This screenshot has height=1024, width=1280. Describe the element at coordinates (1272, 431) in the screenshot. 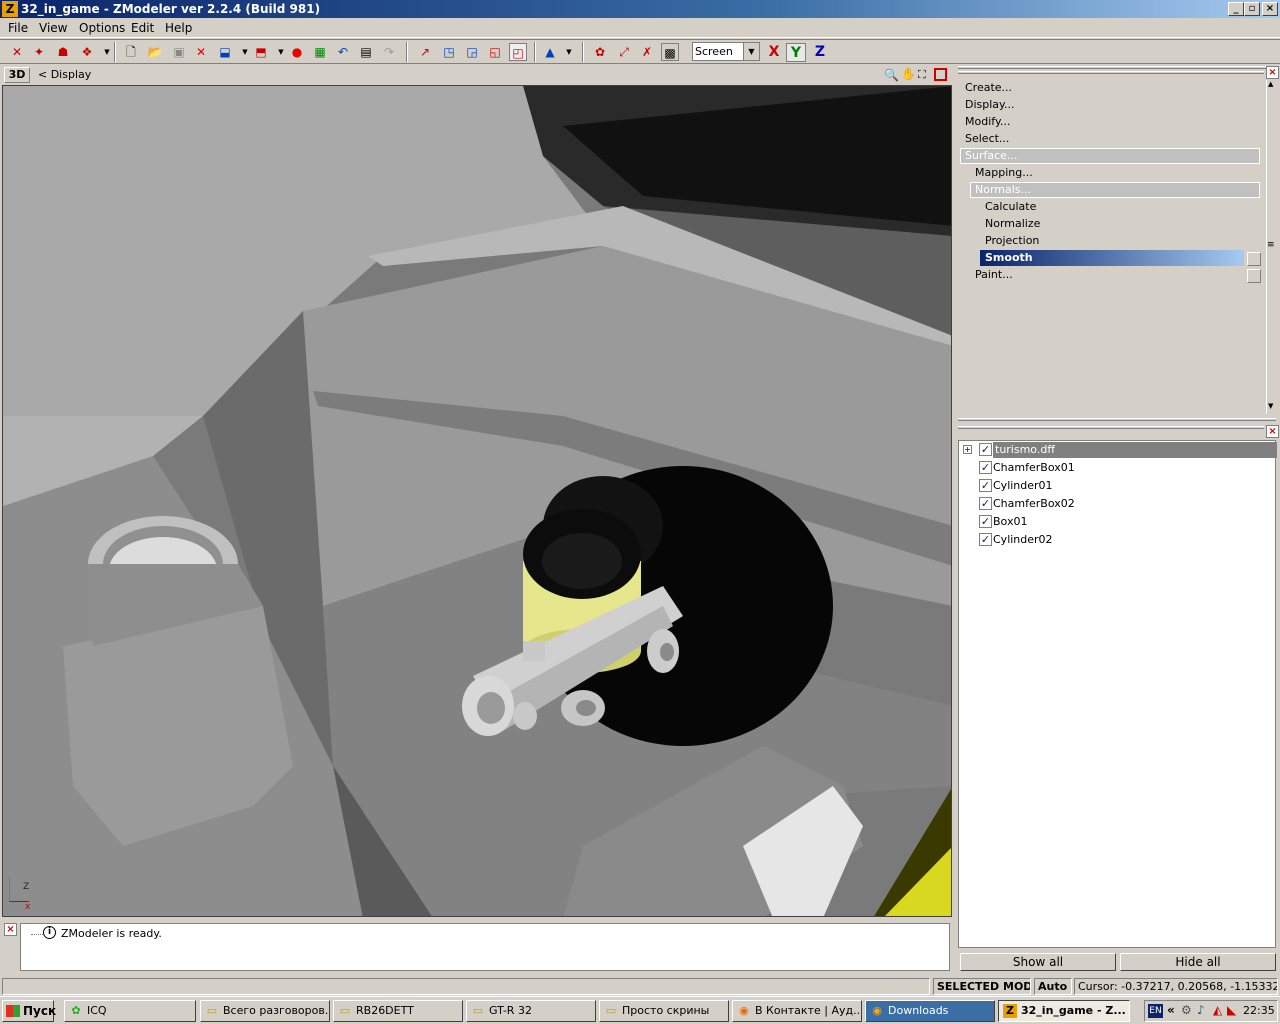

I see `tree-panel-close-icon: ×` at that location.